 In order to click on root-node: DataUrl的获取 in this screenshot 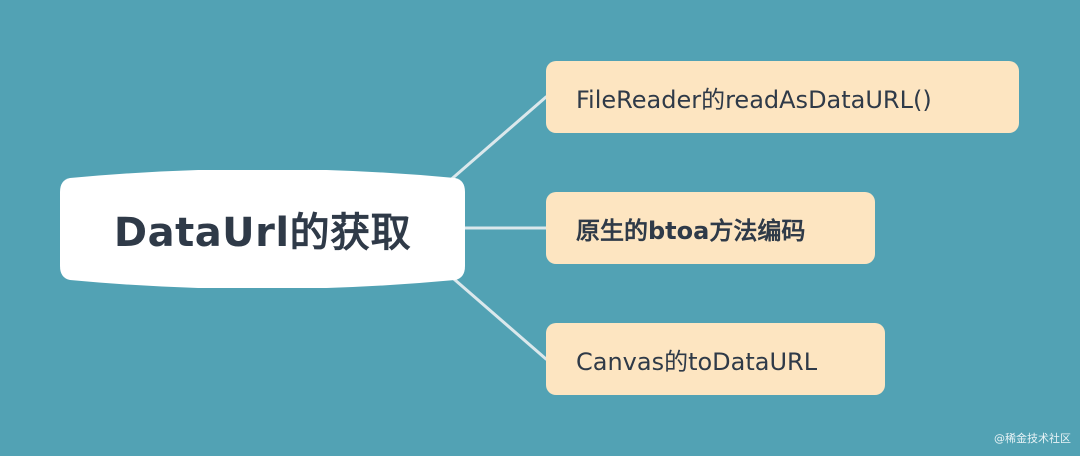, I will do `click(262, 229)`.